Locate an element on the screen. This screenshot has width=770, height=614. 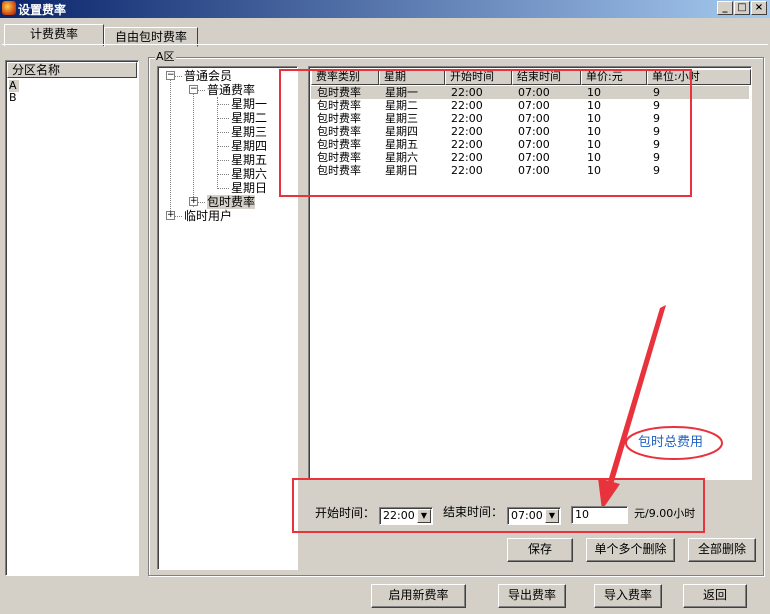
annotation-callout: 包时总费用 is located at coordinates (671, 442).